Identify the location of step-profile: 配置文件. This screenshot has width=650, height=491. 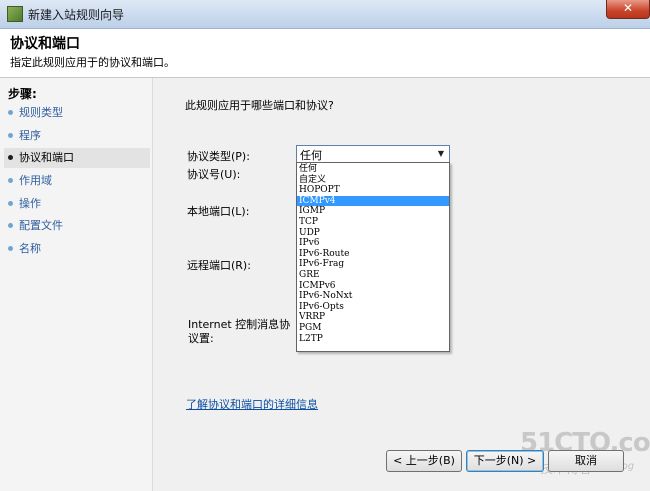
(77, 226).